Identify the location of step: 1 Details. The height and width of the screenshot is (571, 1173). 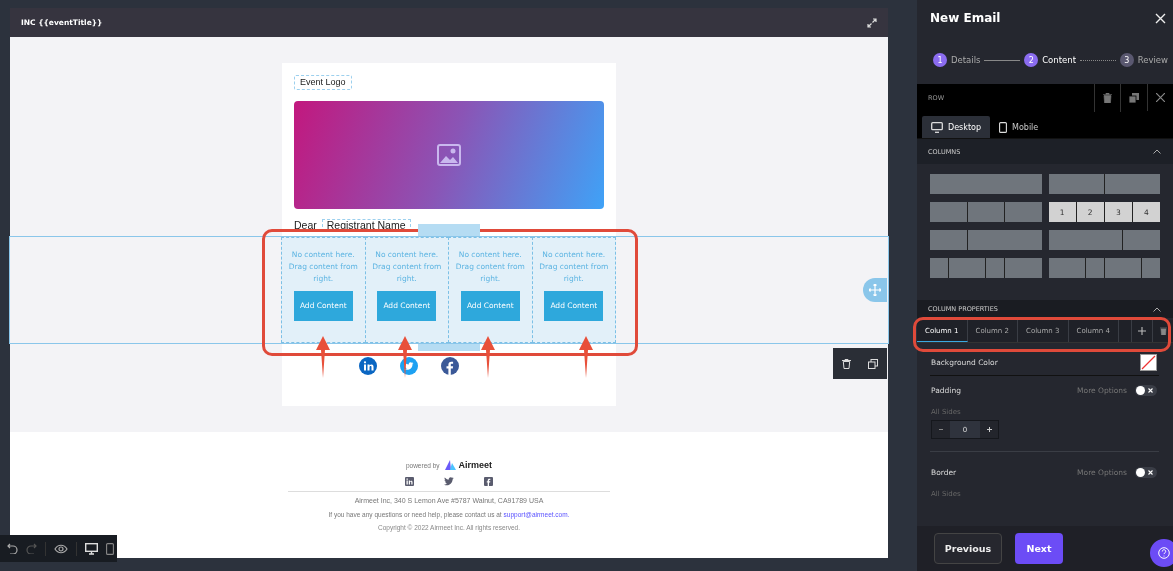
(957, 60).